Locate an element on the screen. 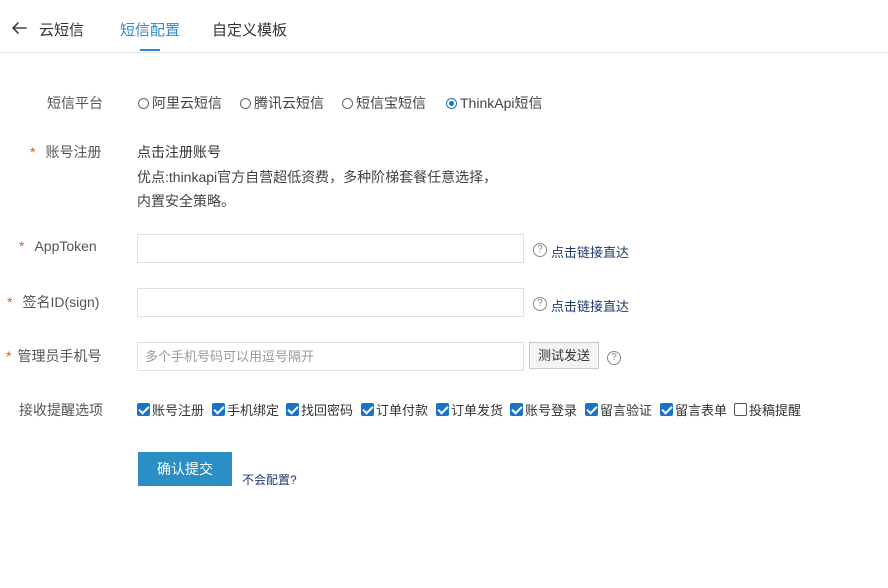 The height and width of the screenshot is (588, 888). radio-thinkapi: ThinkApi短信 is located at coordinates (494, 103).